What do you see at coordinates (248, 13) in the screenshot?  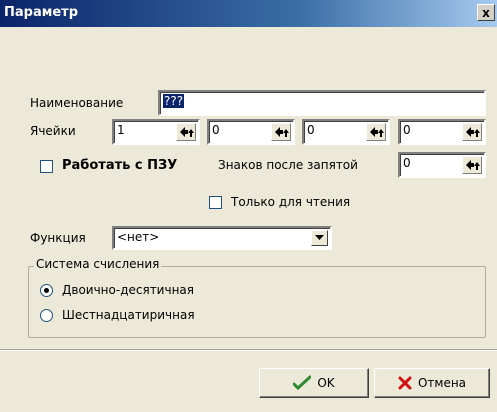 I see `title-bar: Параметр x` at bounding box center [248, 13].